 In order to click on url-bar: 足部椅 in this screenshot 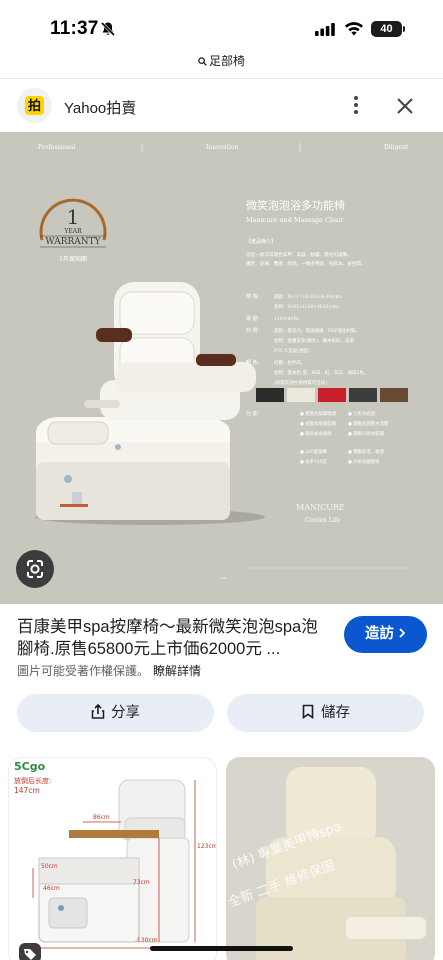, I will do `click(221, 63)`.